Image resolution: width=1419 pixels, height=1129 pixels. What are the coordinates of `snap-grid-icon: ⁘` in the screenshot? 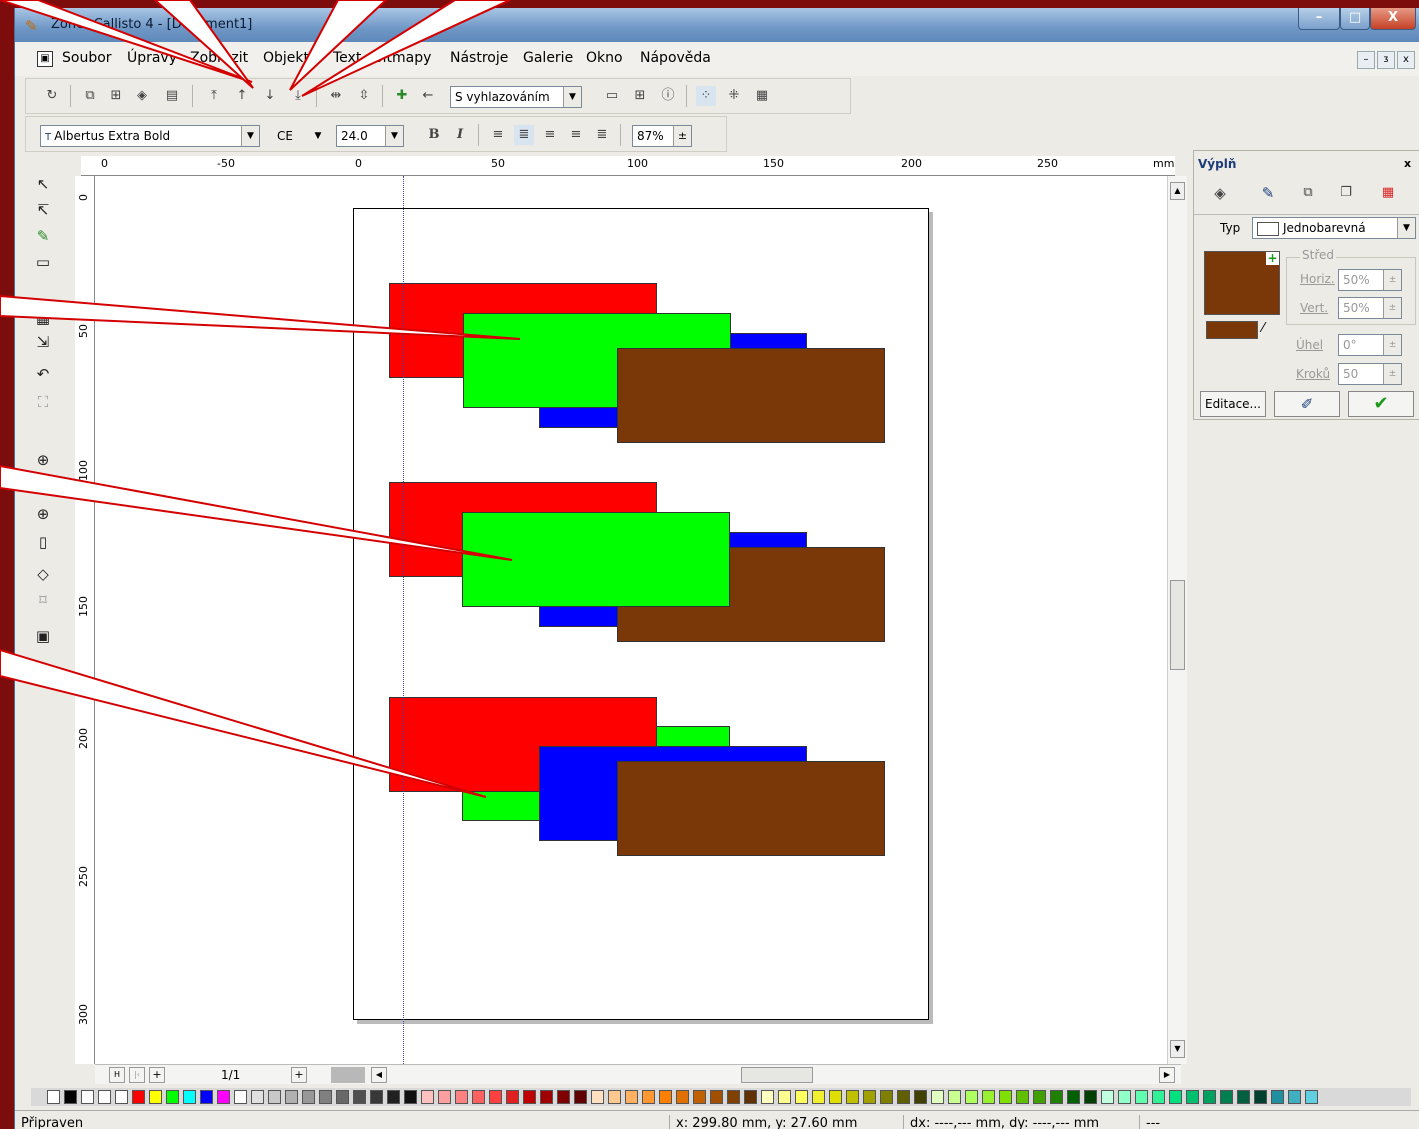 It's located at (706, 96).